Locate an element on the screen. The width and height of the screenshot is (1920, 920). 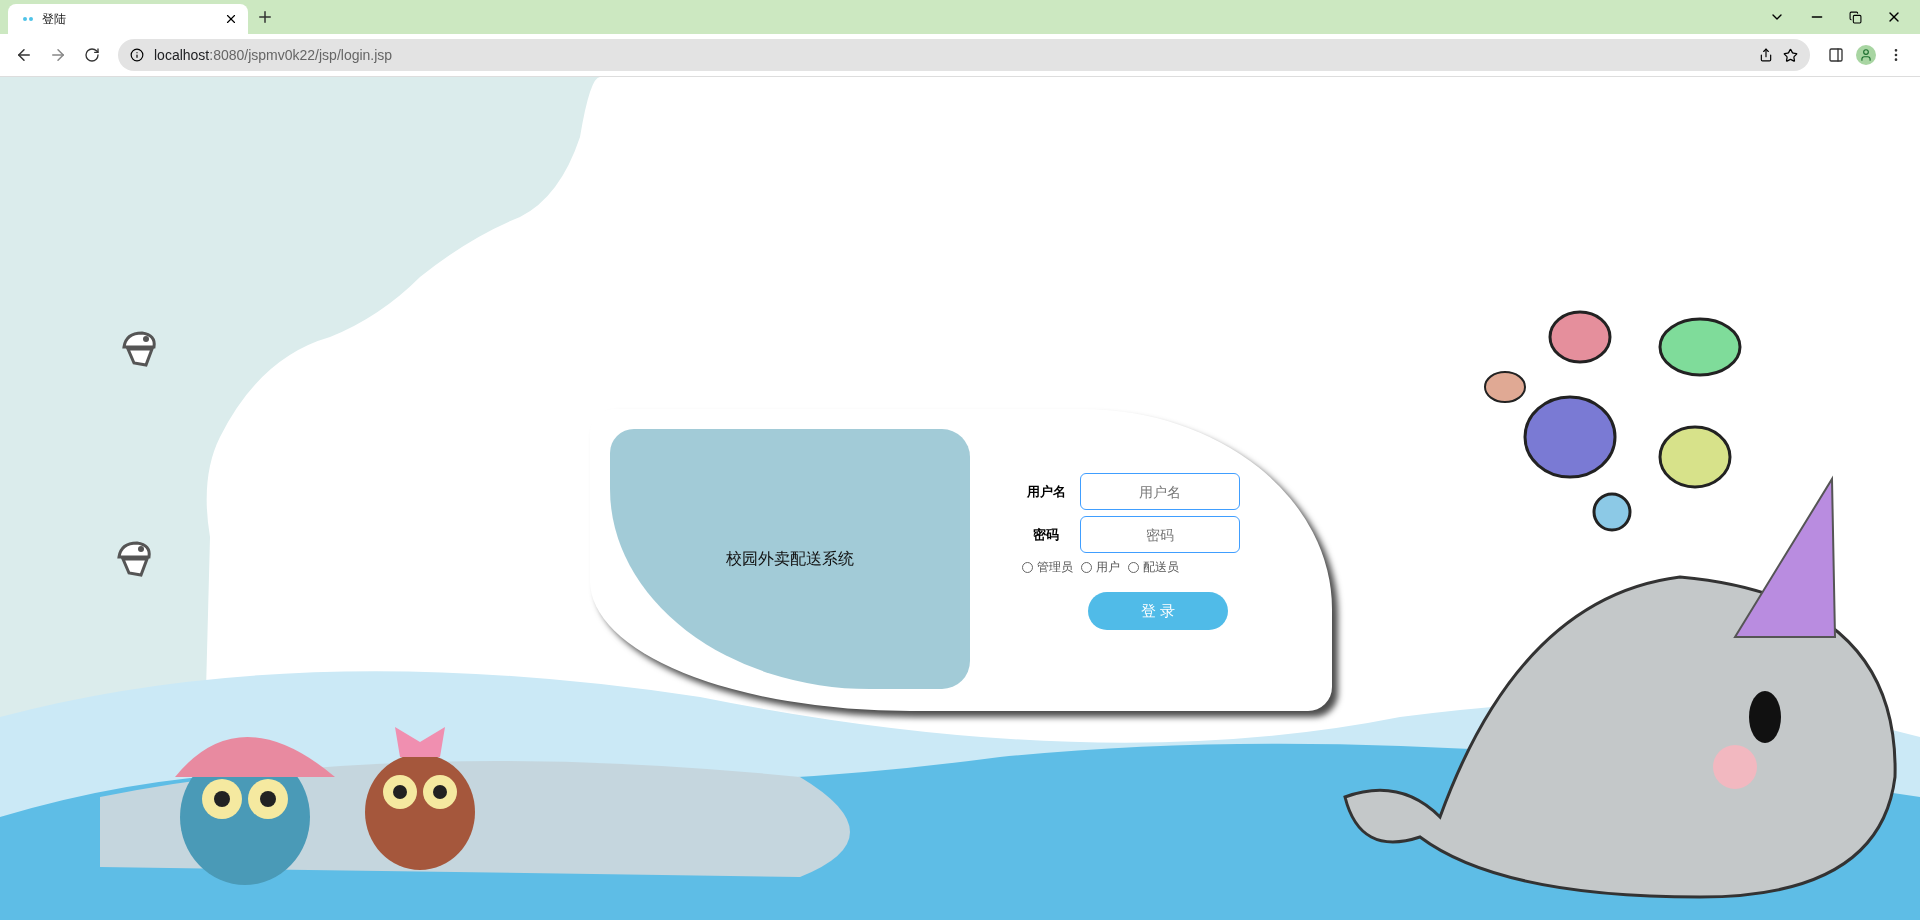
share-icon is located at coordinates (1766, 55).